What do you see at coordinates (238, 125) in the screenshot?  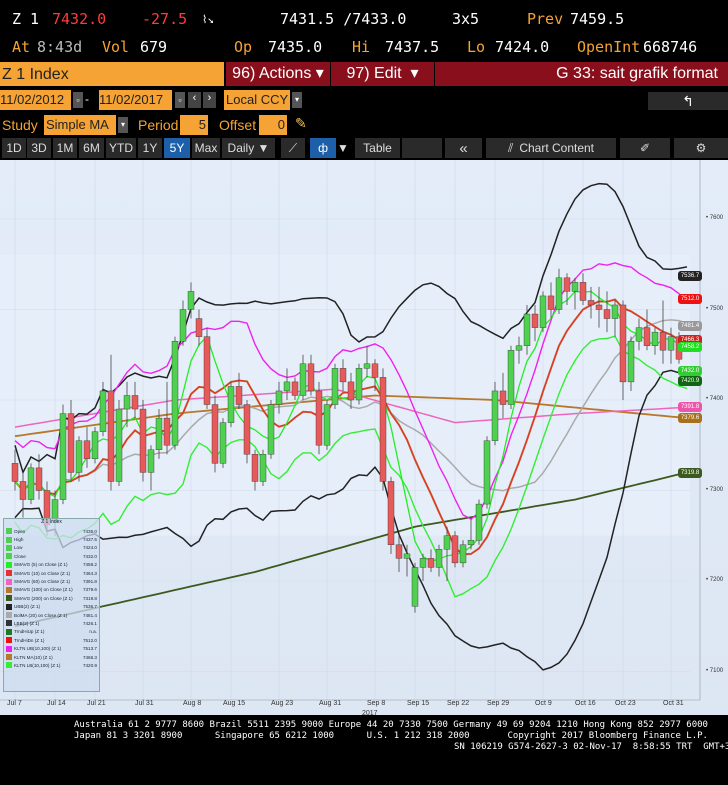 I see `offset-label: Offset` at bounding box center [238, 125].